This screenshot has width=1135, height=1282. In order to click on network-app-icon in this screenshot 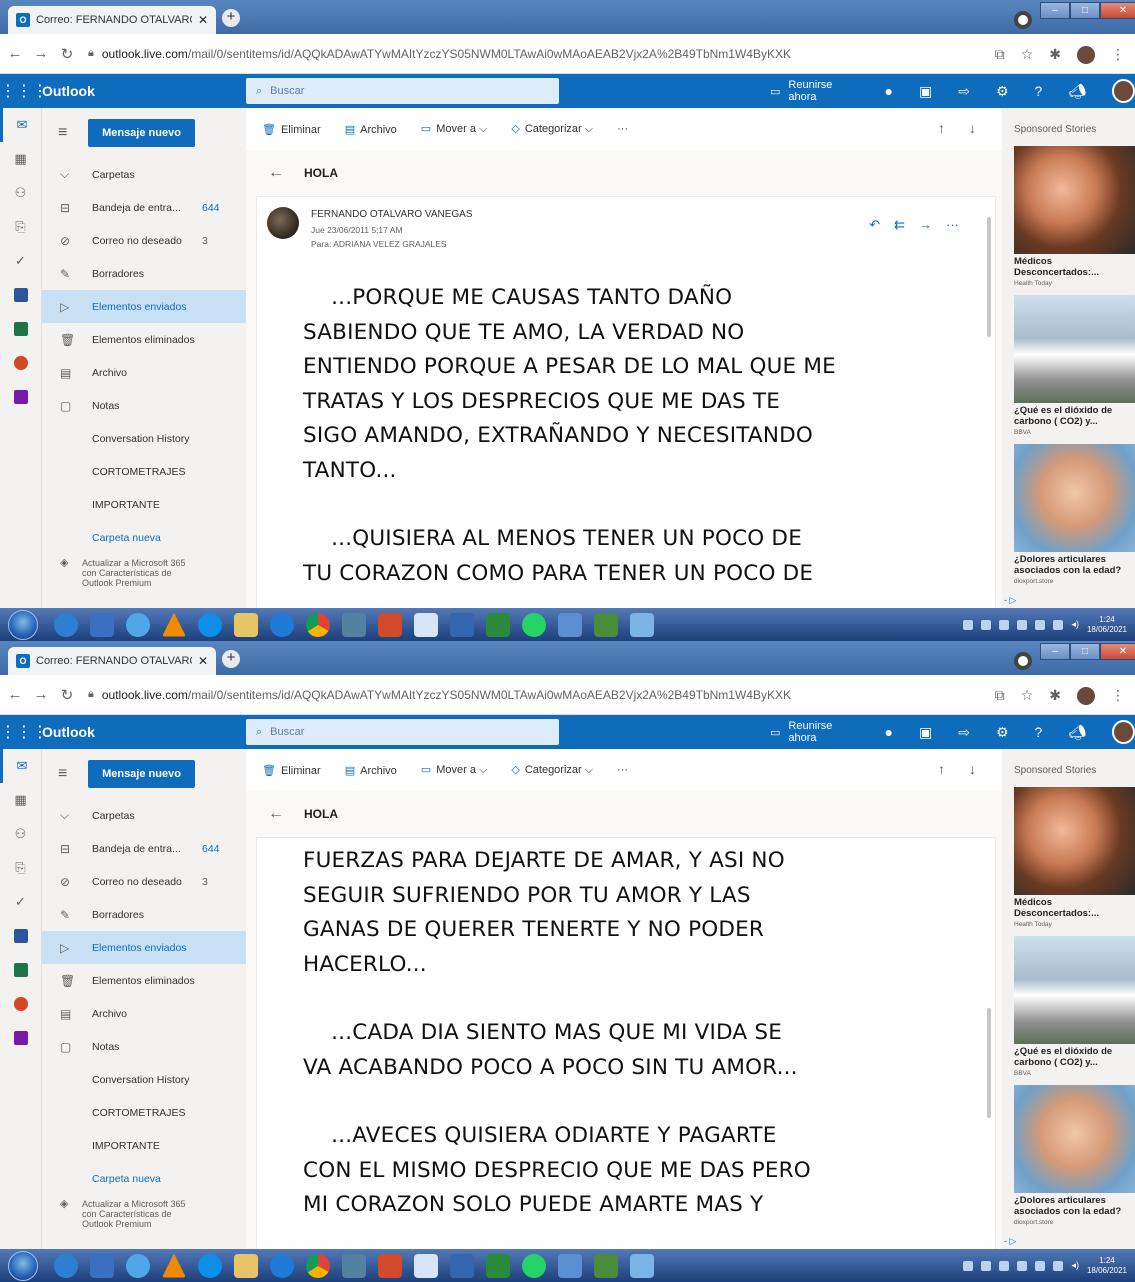, I will do `click(642, 1265)`.